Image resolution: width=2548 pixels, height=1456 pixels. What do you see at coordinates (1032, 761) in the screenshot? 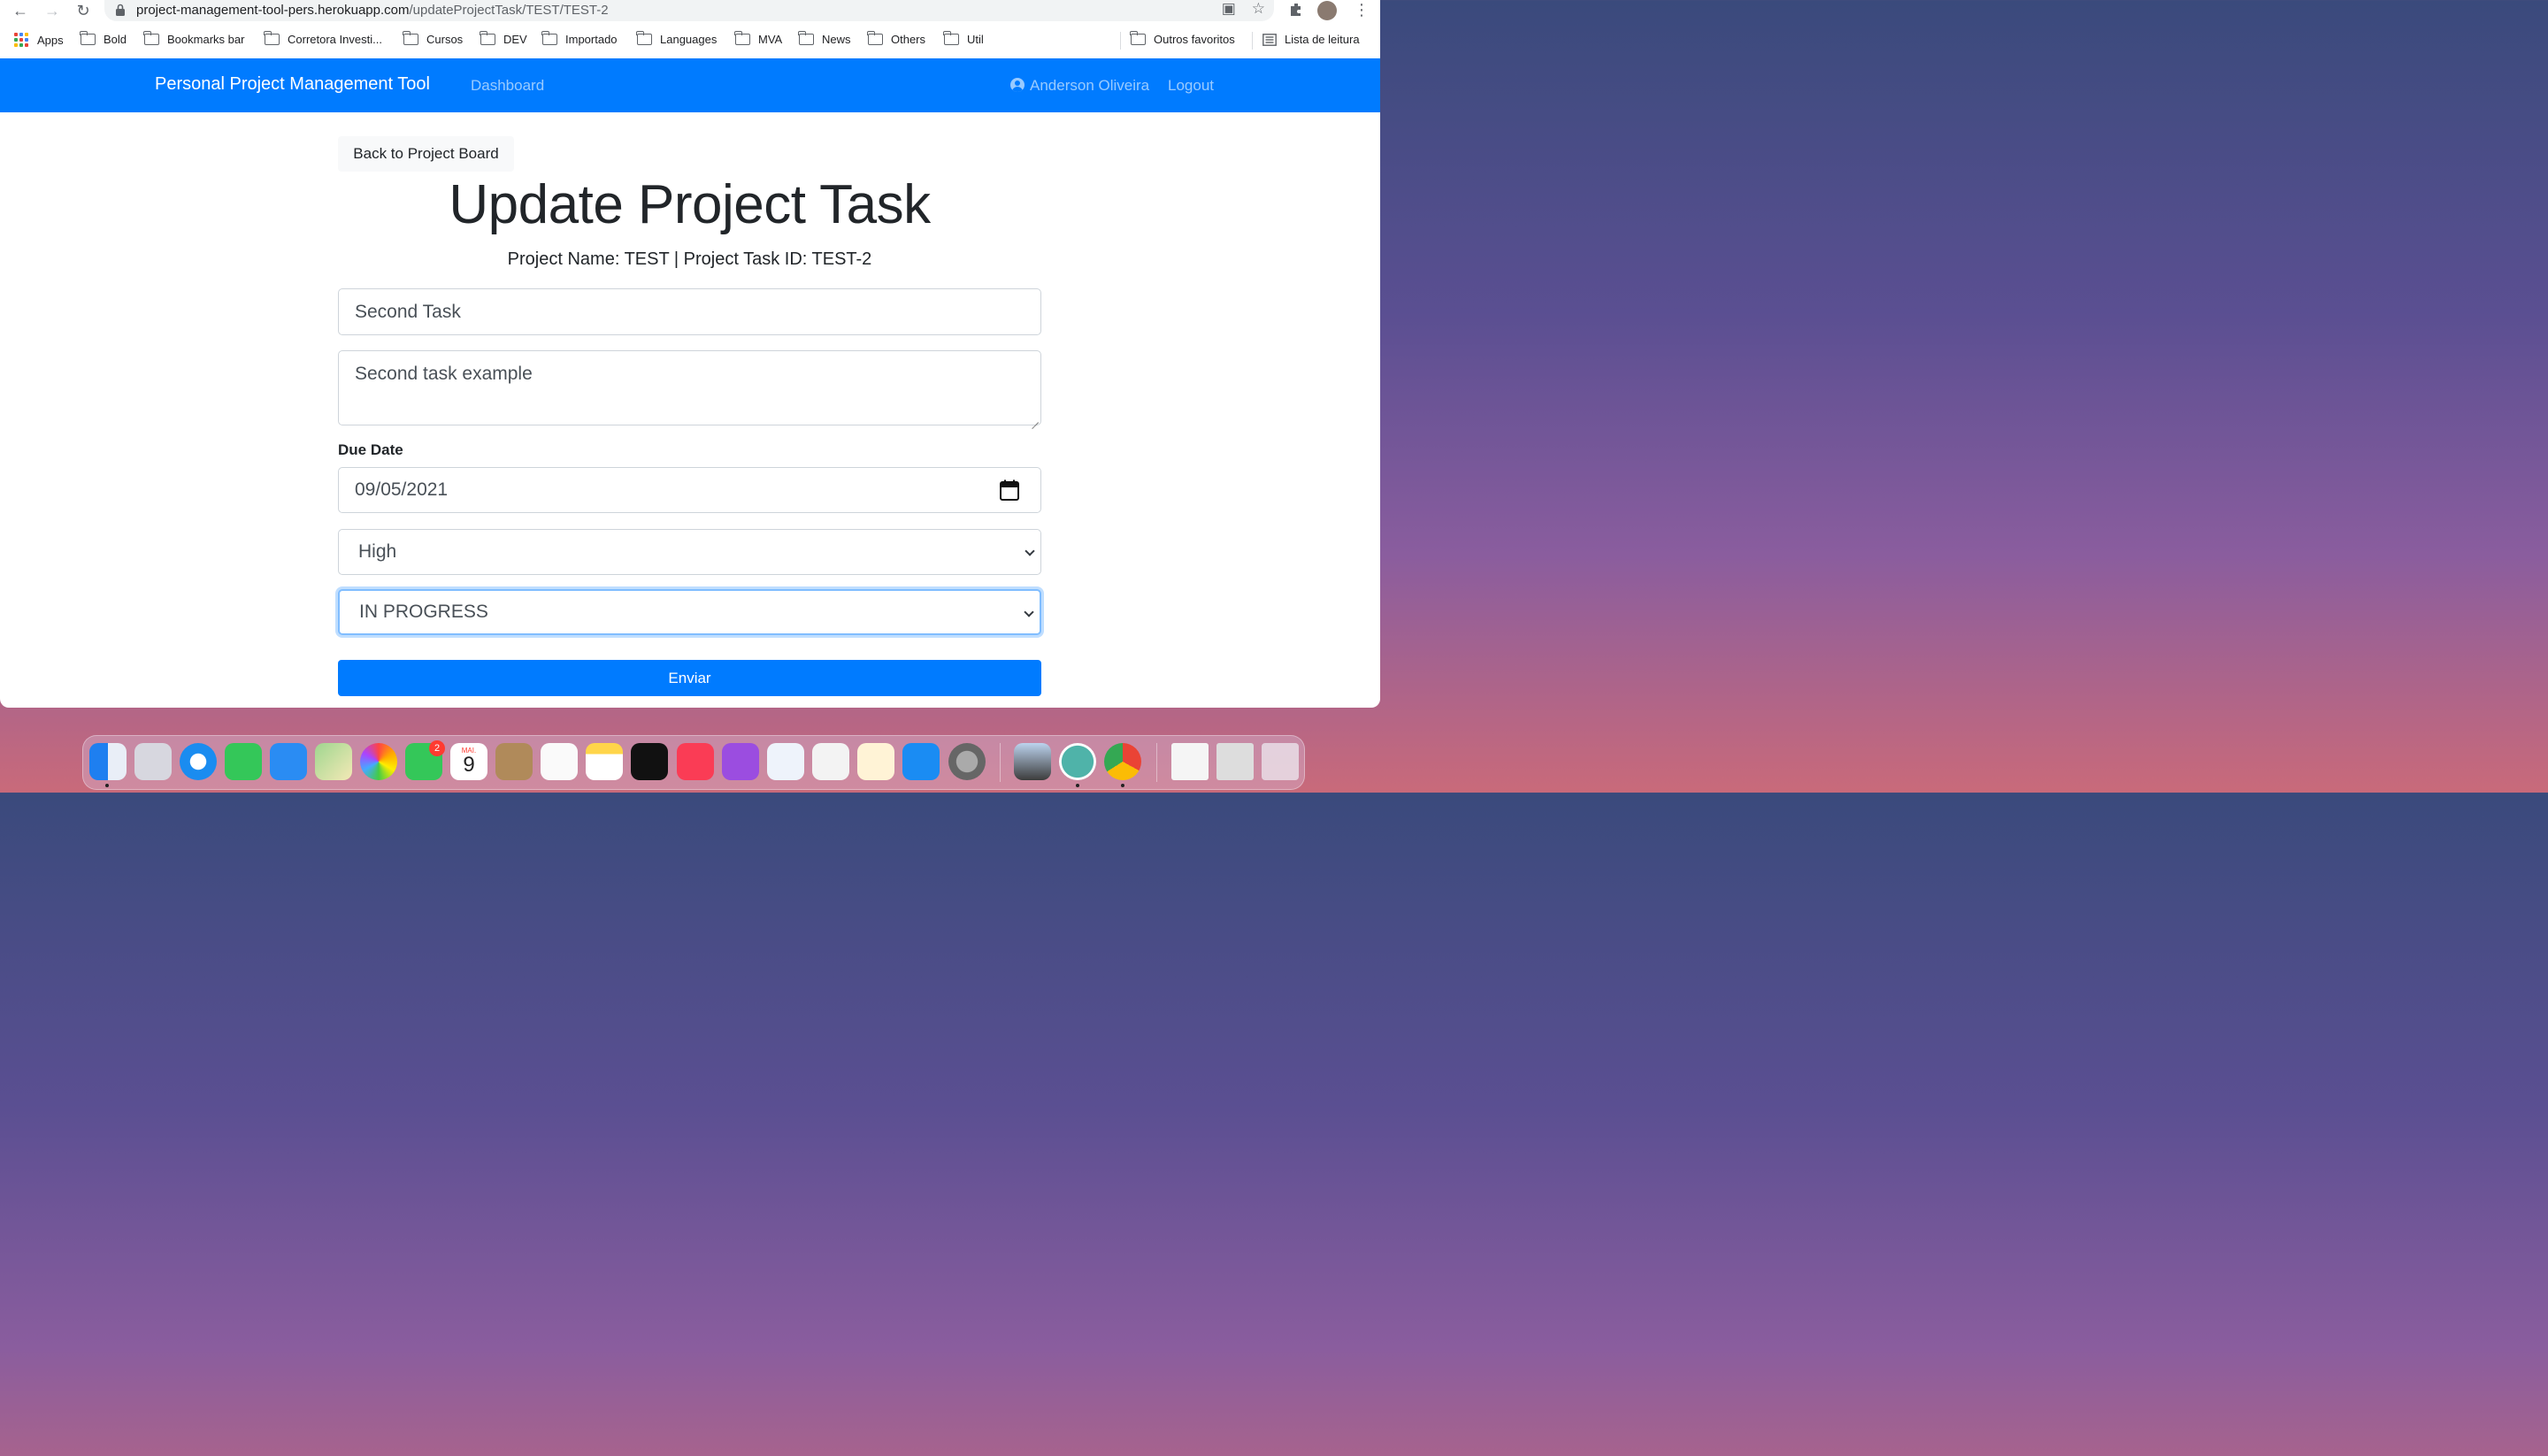
I see `preview-icon` at bounding box center [1032, 761].